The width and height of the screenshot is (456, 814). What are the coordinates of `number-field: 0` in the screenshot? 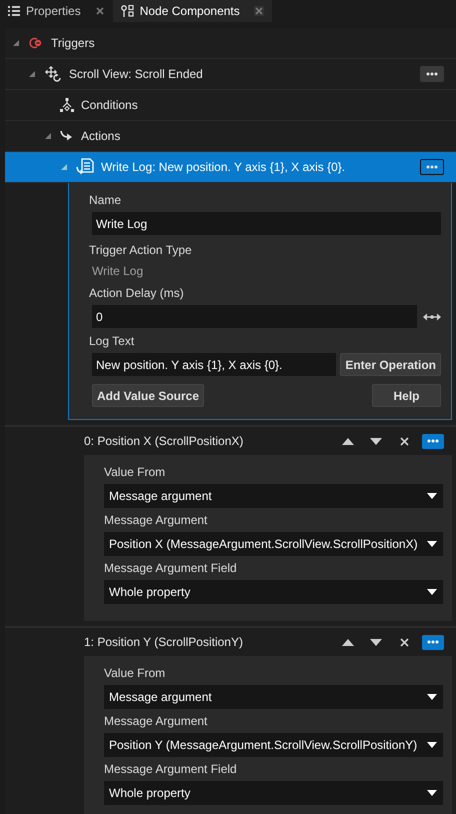 It's located at (254, 316).